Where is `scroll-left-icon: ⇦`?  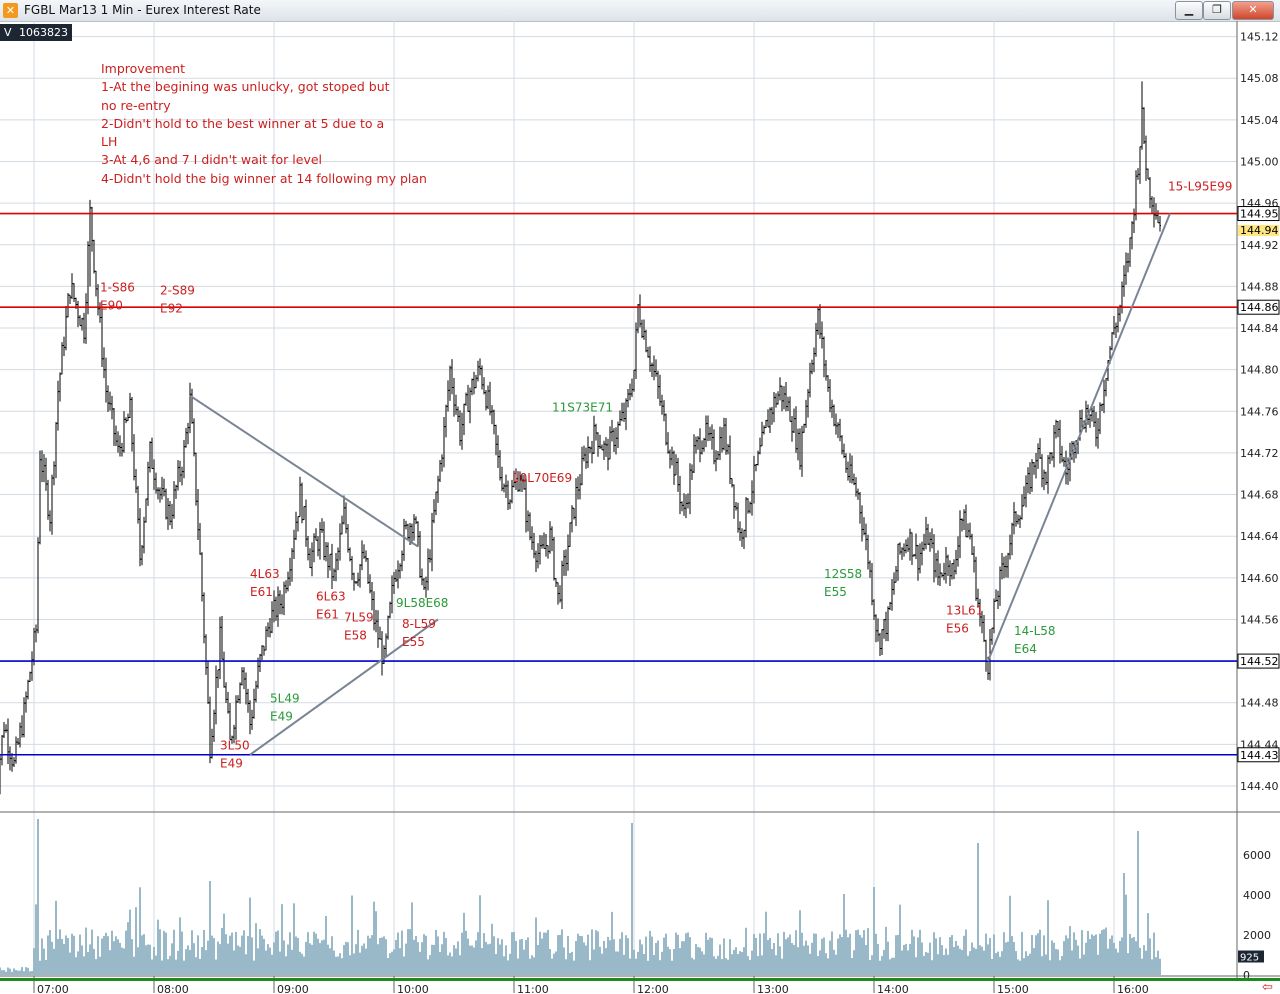 scroll-left-icon: ⇦ is located at coordinates (1267, 987).